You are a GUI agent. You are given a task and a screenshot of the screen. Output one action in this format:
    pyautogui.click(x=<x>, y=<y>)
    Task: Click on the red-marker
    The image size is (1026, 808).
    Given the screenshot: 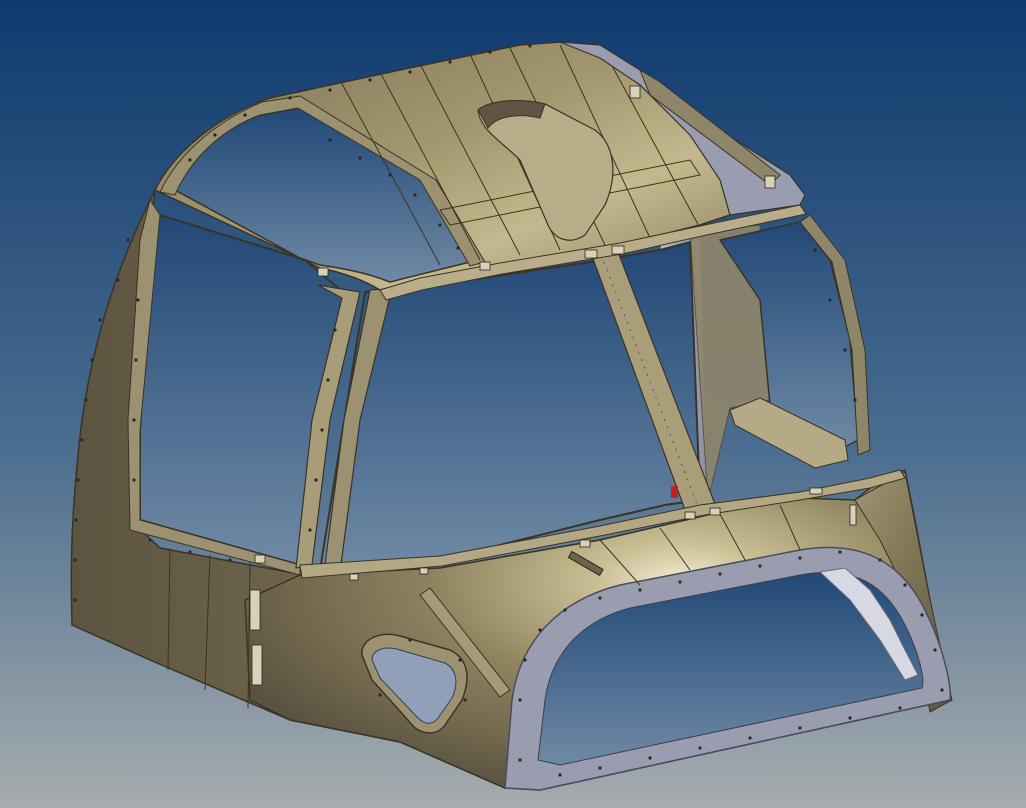 What is the action you would take?
    pyautogui.click(x=674, y=492)
    